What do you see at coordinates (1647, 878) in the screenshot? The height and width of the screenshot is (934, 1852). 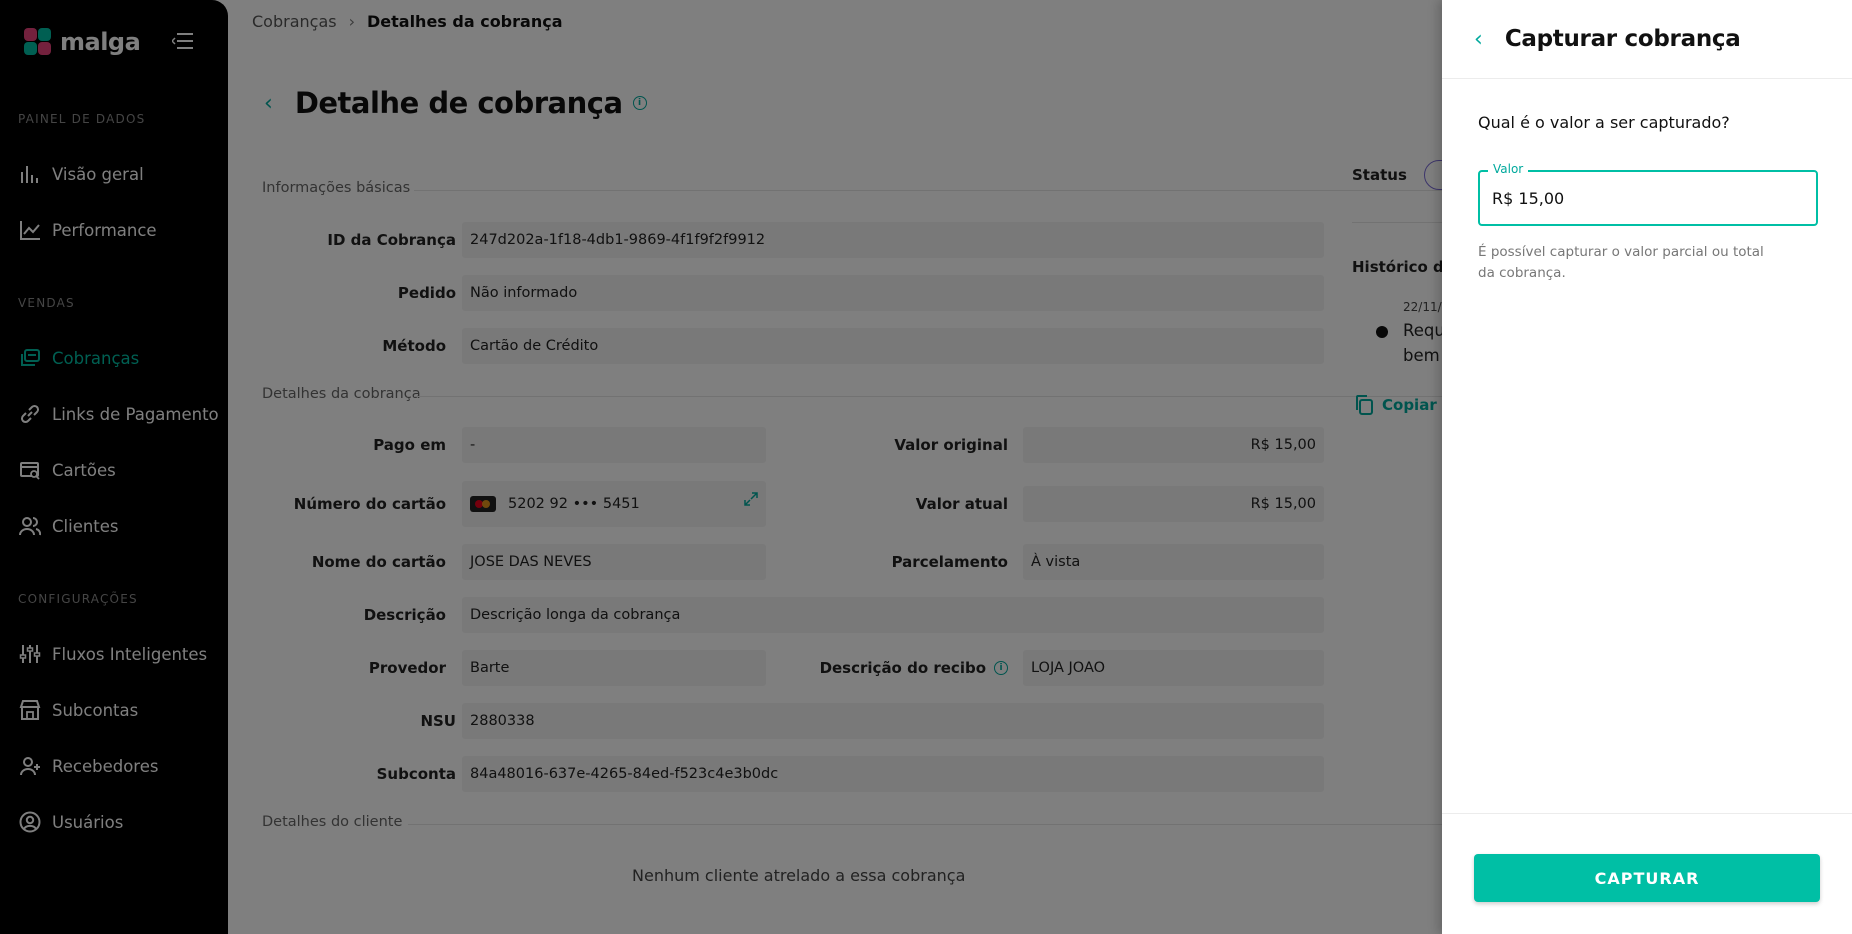 I see `capture-button: CAPTURAR` at bounding box center [1647, 878].